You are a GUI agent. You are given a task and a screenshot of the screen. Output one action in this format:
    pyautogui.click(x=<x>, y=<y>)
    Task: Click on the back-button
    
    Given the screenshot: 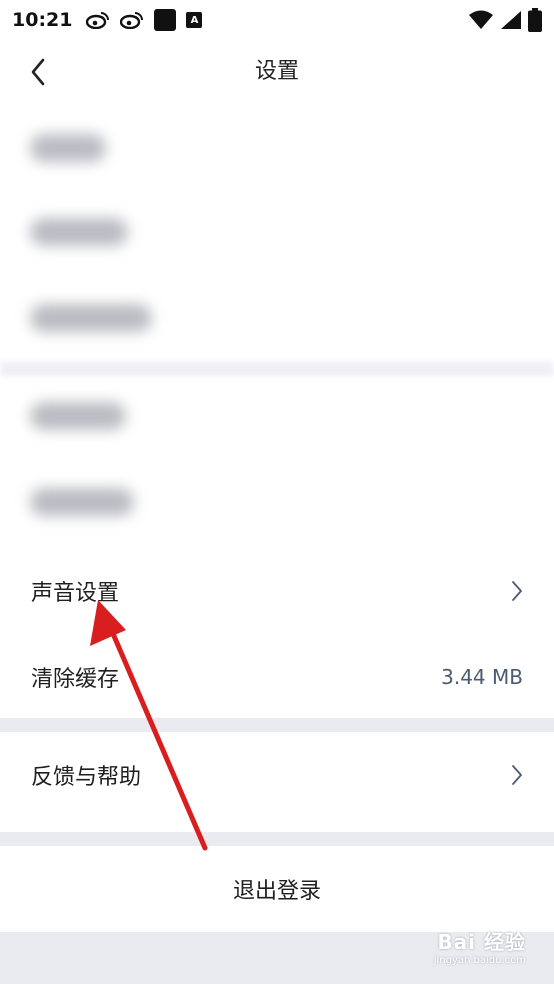 What is the action you would take?
    pyautogui.click(x=38, y=72)
    